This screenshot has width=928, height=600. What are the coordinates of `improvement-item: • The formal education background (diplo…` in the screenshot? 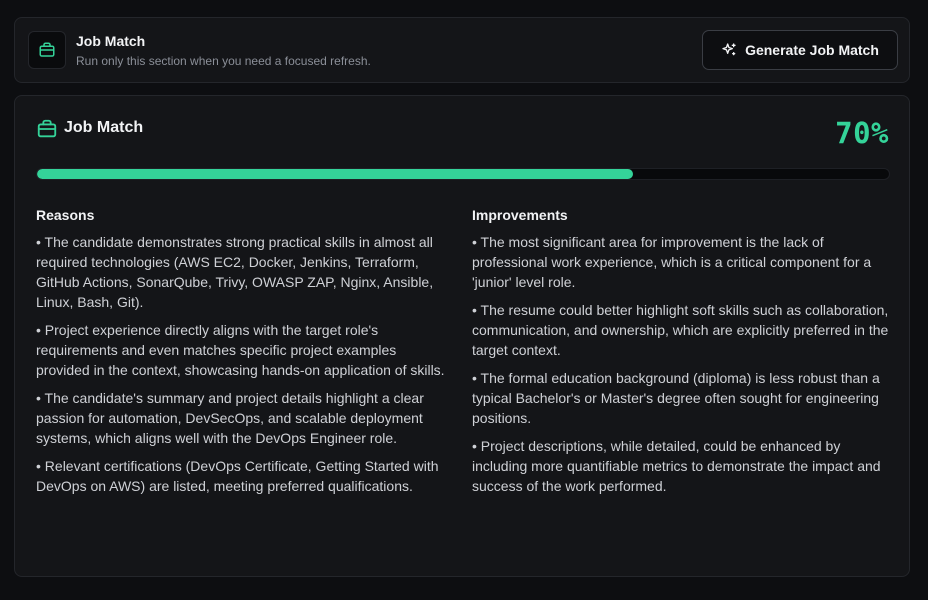 It's located at (676, 398).